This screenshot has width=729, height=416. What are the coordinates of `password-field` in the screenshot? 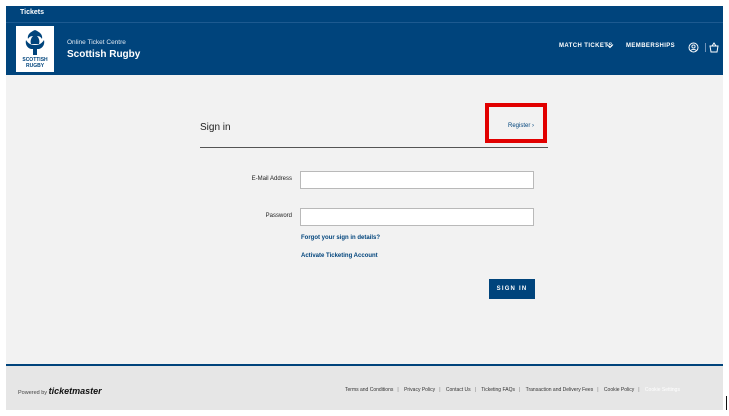 It's located at (417, 217).